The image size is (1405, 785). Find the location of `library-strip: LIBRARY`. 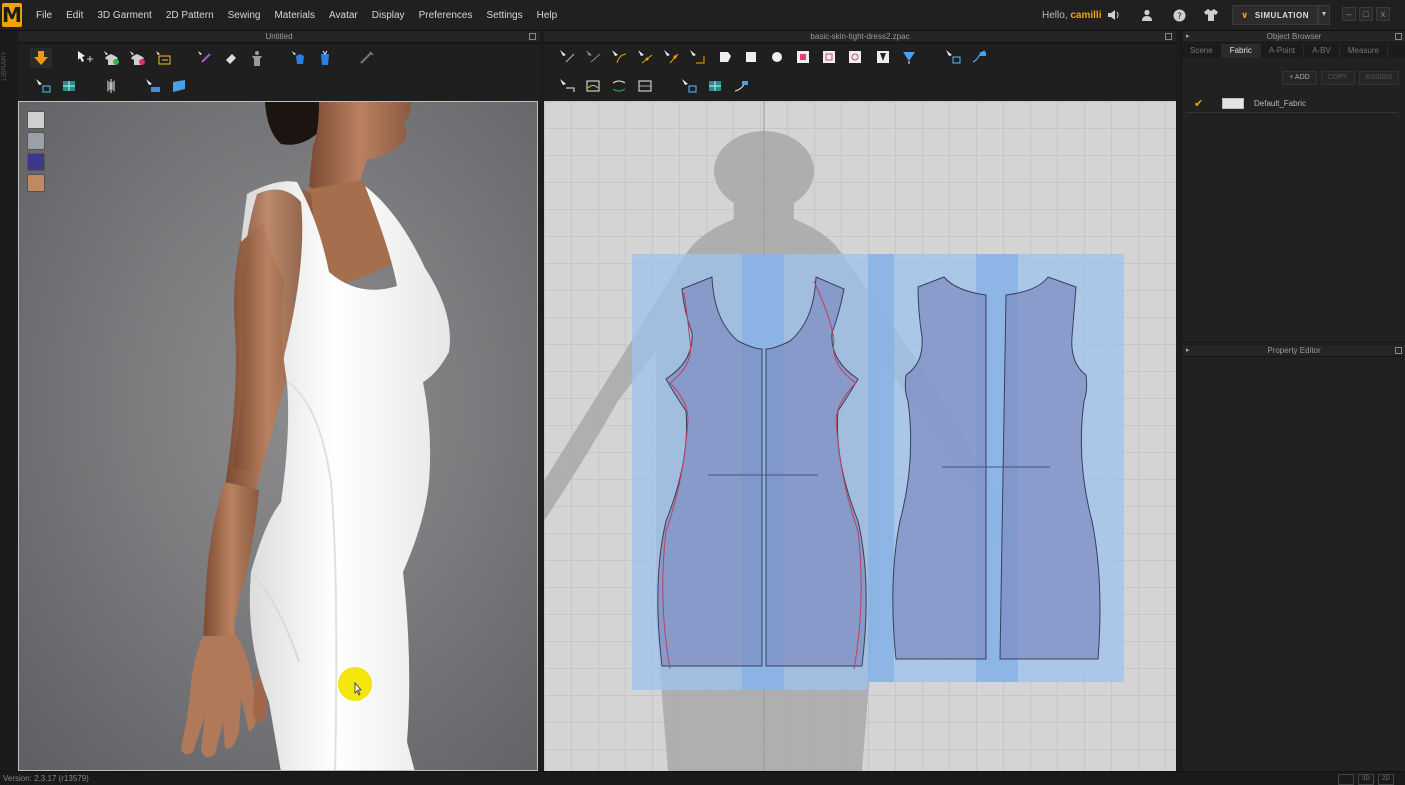

library-strip: LIBRARY is located at coordinates (7, 401).